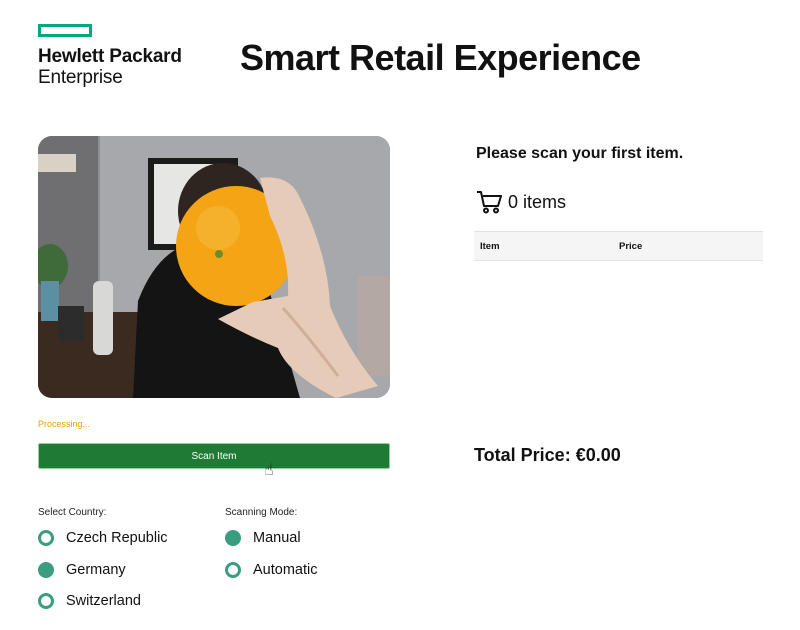 This screenshot has height=630, width=800. What do you see at coordinates (117, 538) in the screenshot?
I see `radio-label: Czech Republic` at bounding box center [117, 538].